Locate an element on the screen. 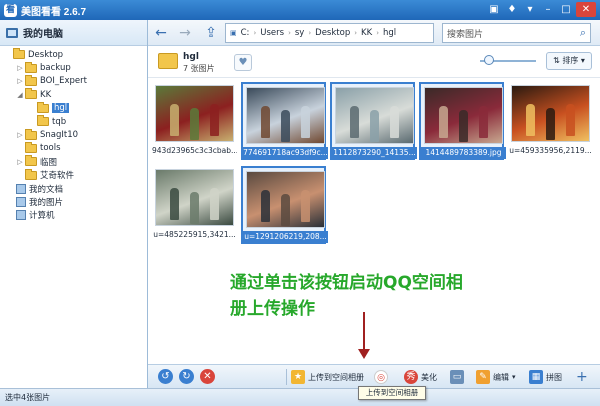 This screenshot has width=600, height=406. collage-icon: ▦ is located at coordinates (536, 377).